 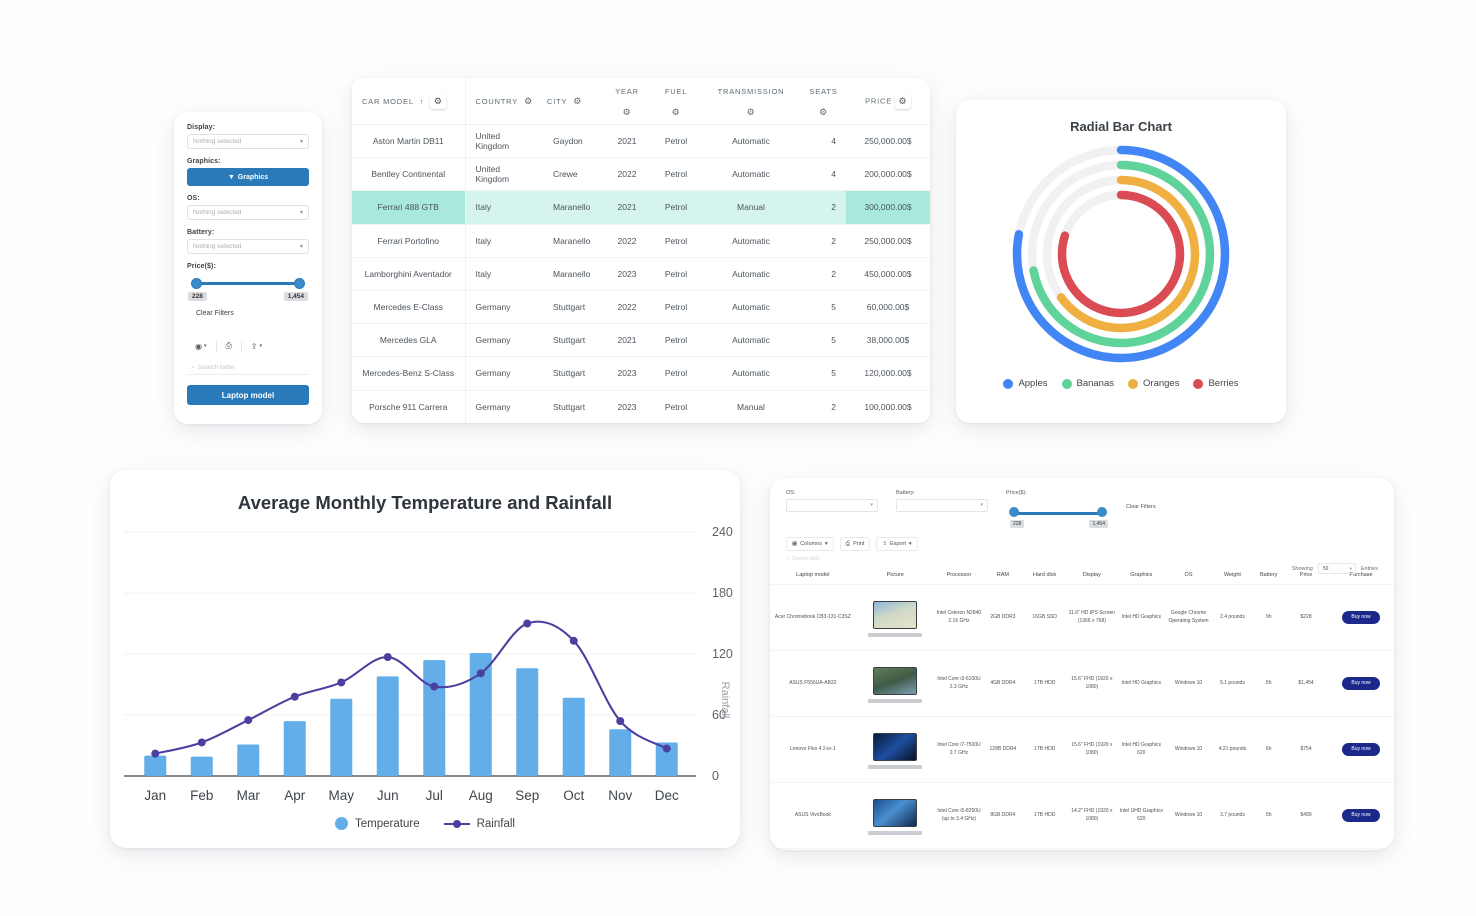 I want to click on clear-filters-button: Clear Filters, so click(x=252, y=313).